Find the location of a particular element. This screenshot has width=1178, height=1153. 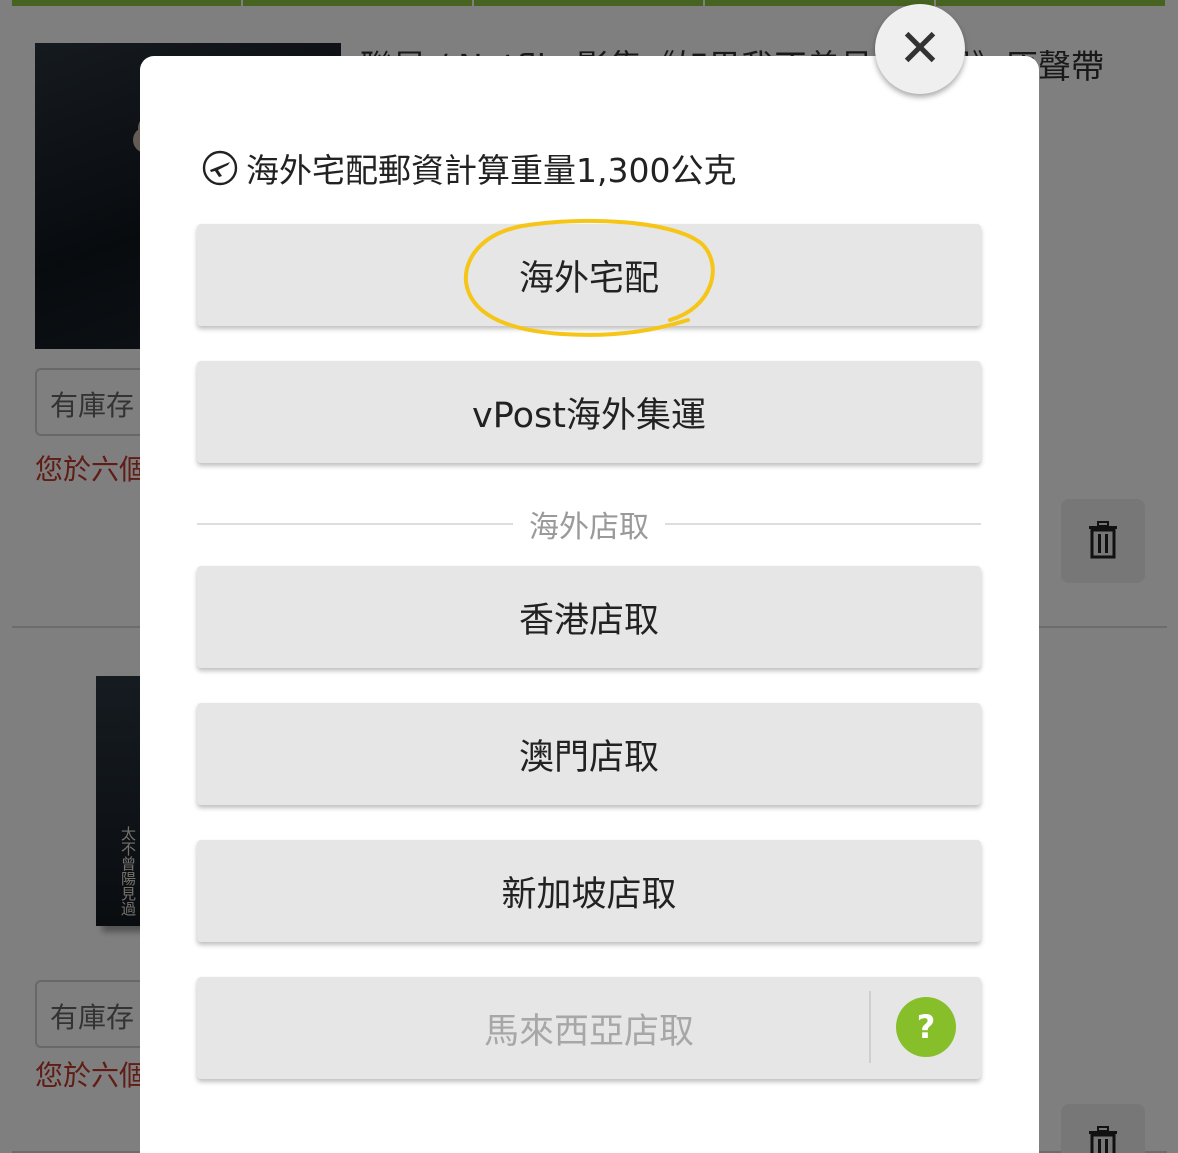

option-singapore-pickup: 新加坡店取 is located at coordinates (589, 891).